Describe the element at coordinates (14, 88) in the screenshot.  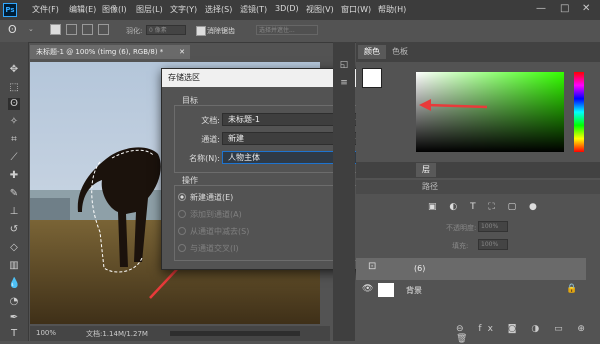
I see `marquee-tool-icon: ⬚` at that location.